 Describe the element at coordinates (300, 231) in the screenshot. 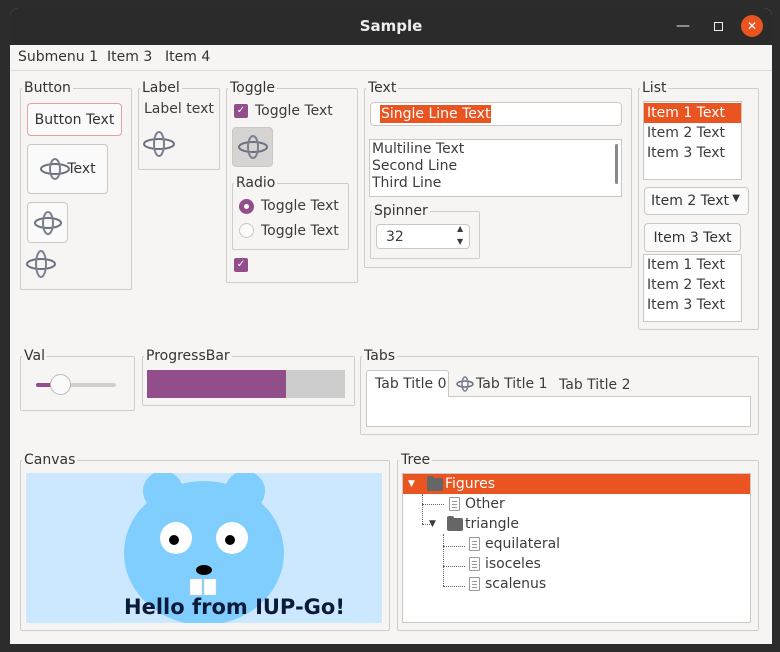

I see `radio-option-2-label: Toggle Text` at that location.